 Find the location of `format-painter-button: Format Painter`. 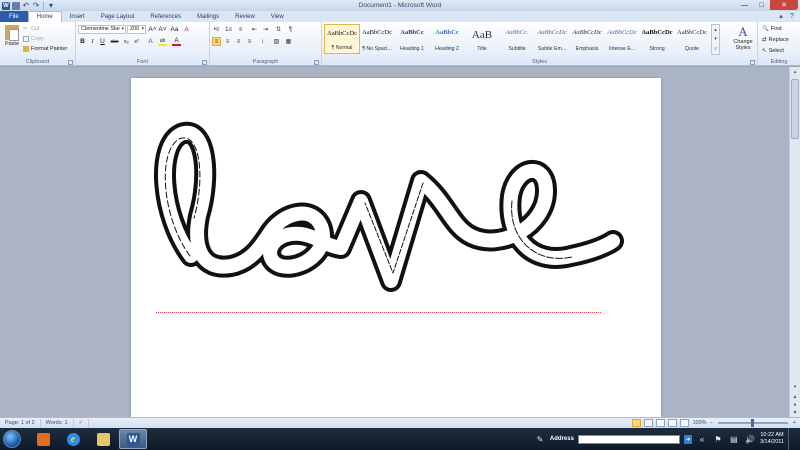

format-painter-button: Format Painter is located at coordinates (45, 49).